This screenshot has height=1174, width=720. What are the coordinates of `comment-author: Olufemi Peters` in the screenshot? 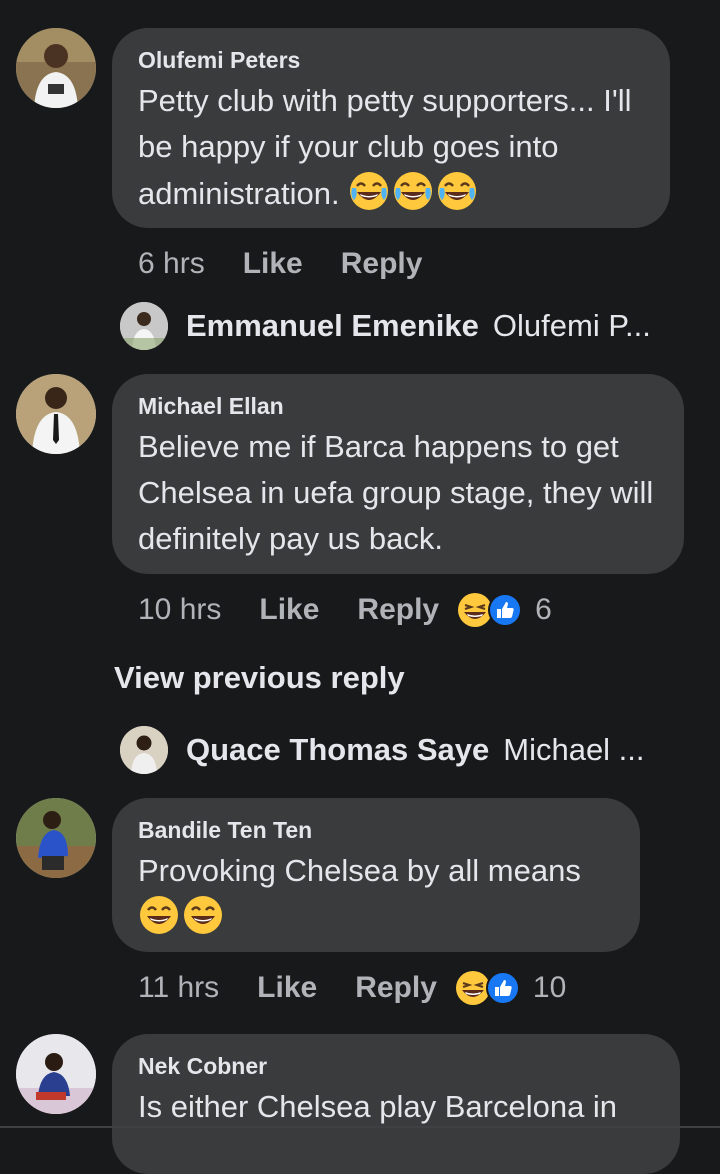 It's located at (390, 60).